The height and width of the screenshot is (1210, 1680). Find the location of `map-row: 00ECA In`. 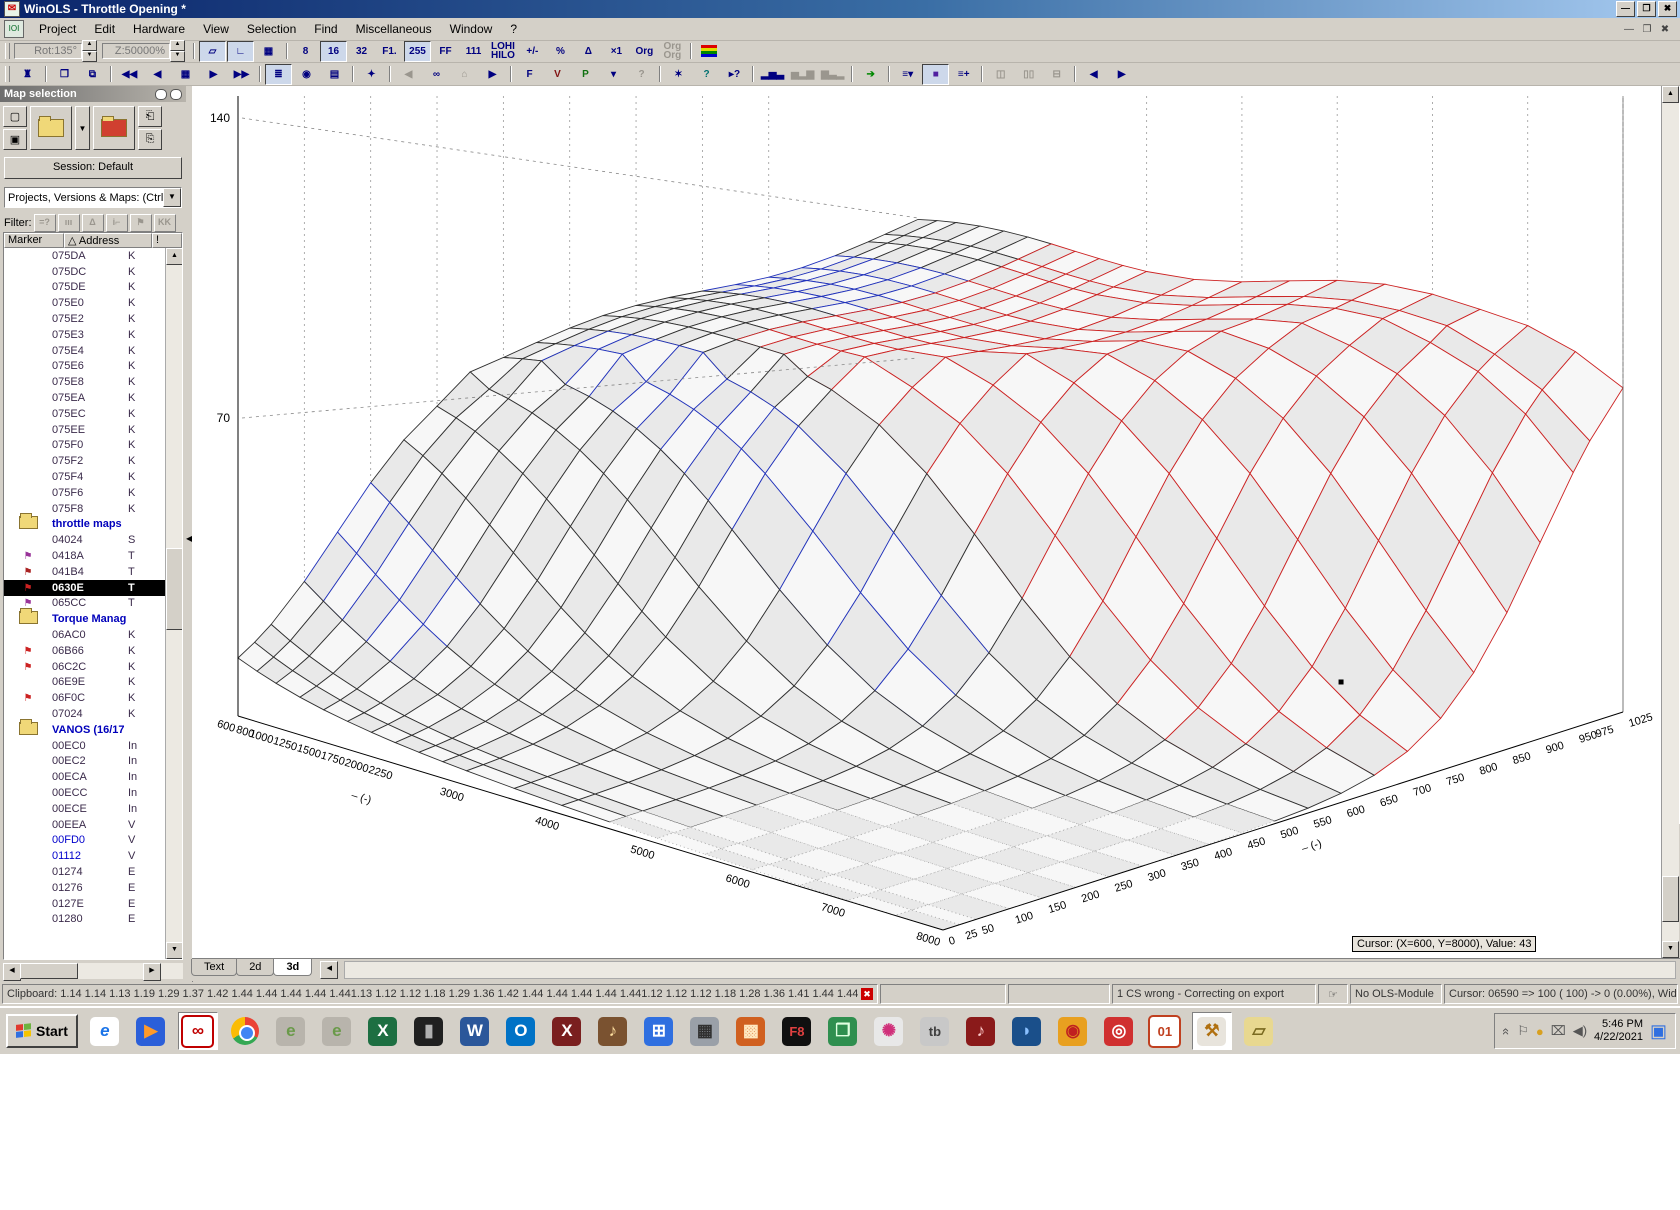

map-row: 00ECA In is located at coordinates (93, 777).